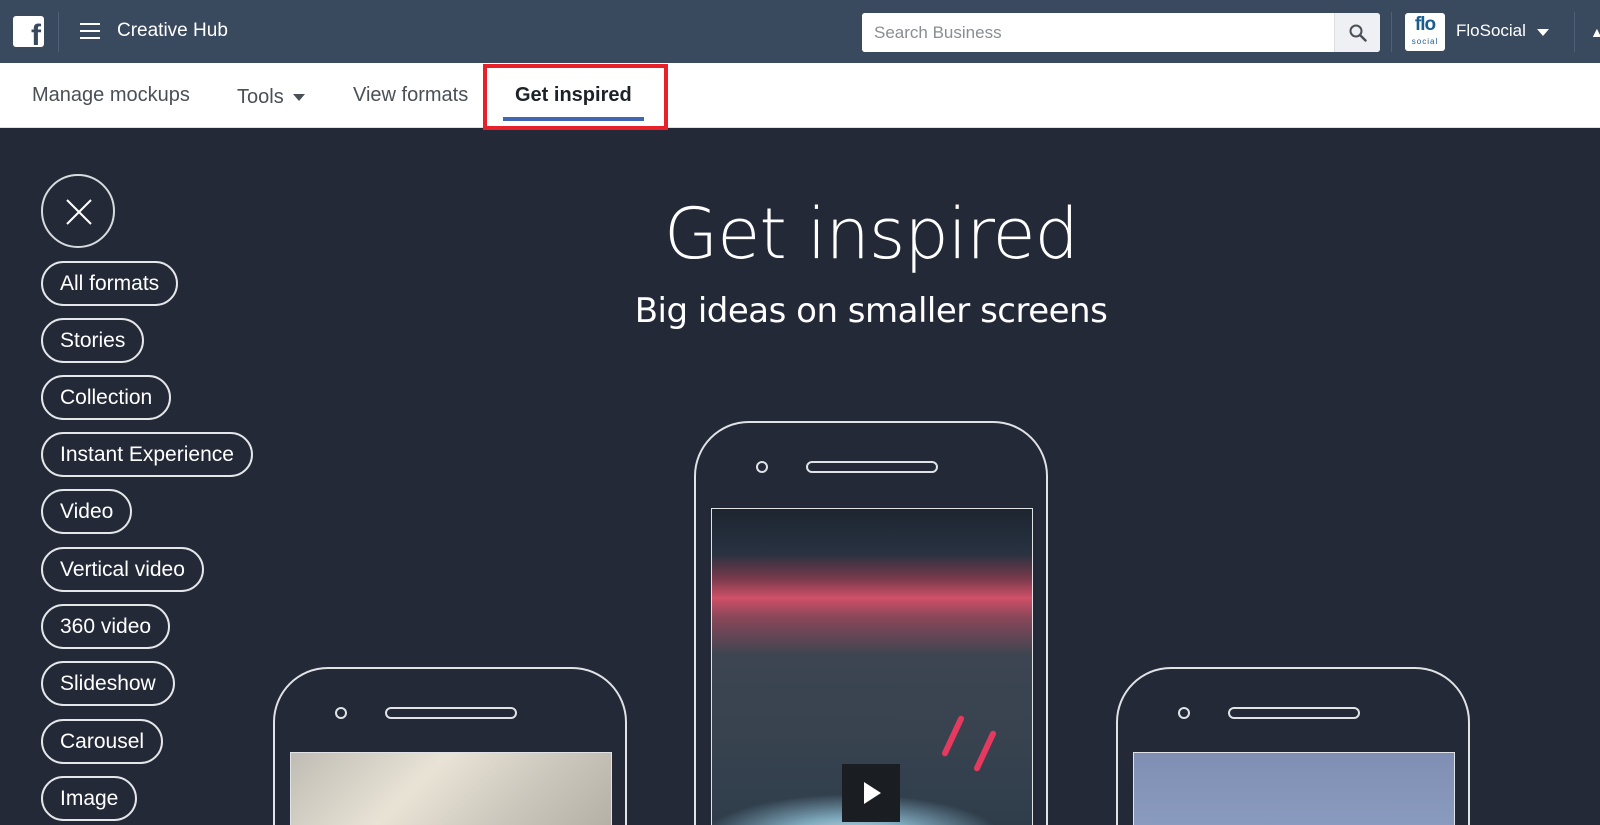 Image resolution: width=1600 pixels, height=825 pixels. Describe the element at coordinates (450, 746) in the screenshot. I see `phone-mockup-left` at that location.